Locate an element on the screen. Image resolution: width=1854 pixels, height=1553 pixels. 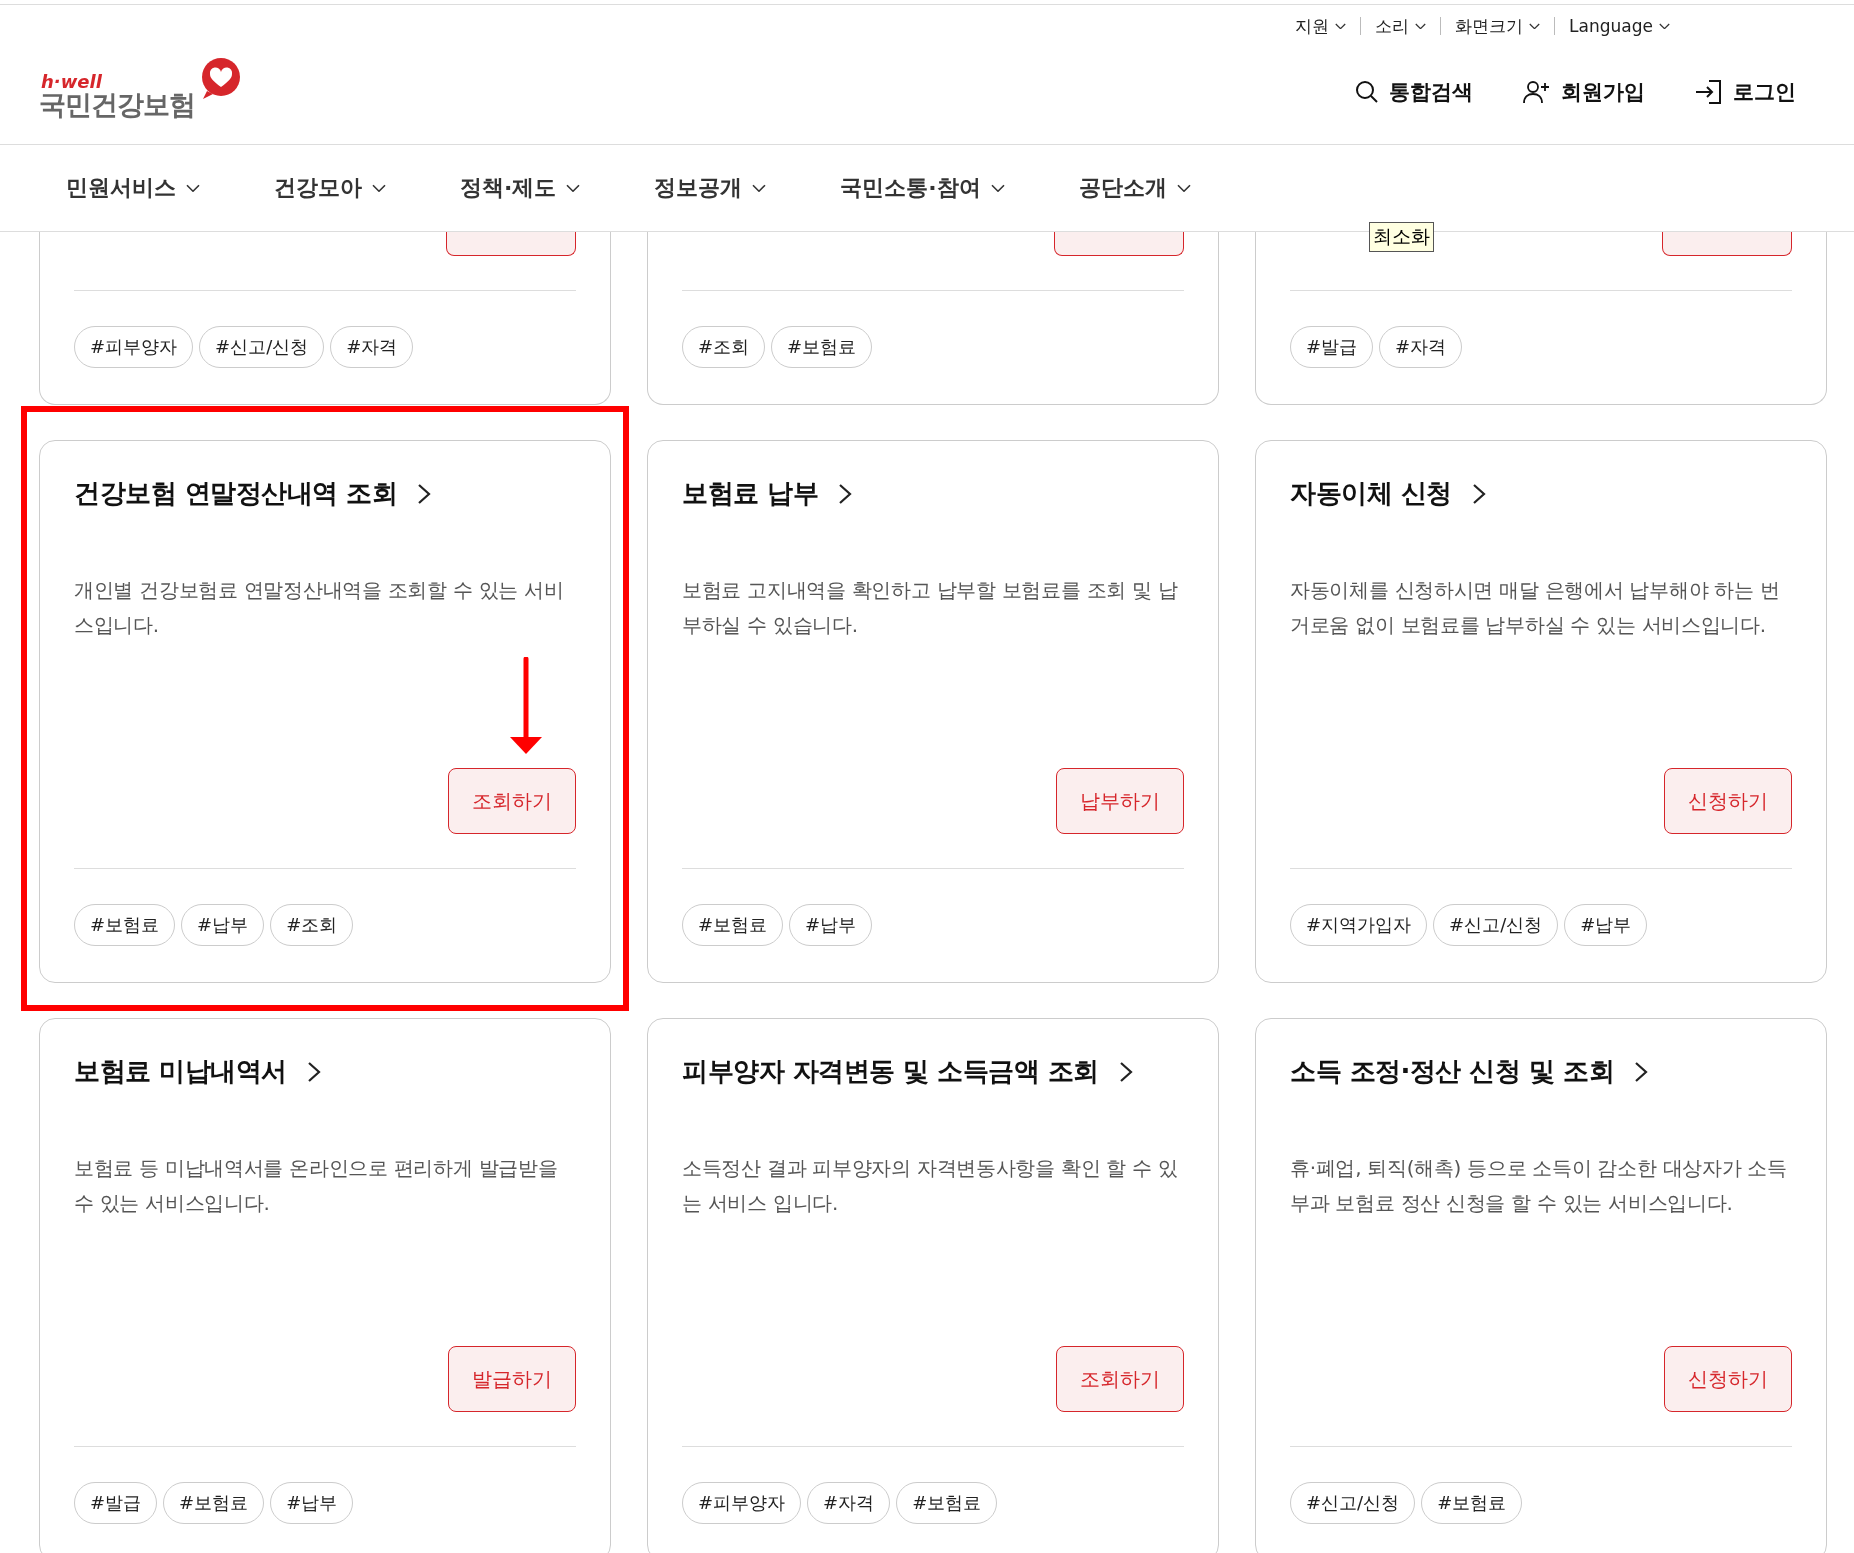
utility-menu-item: 지원 is located at coordinates (1321, 26).